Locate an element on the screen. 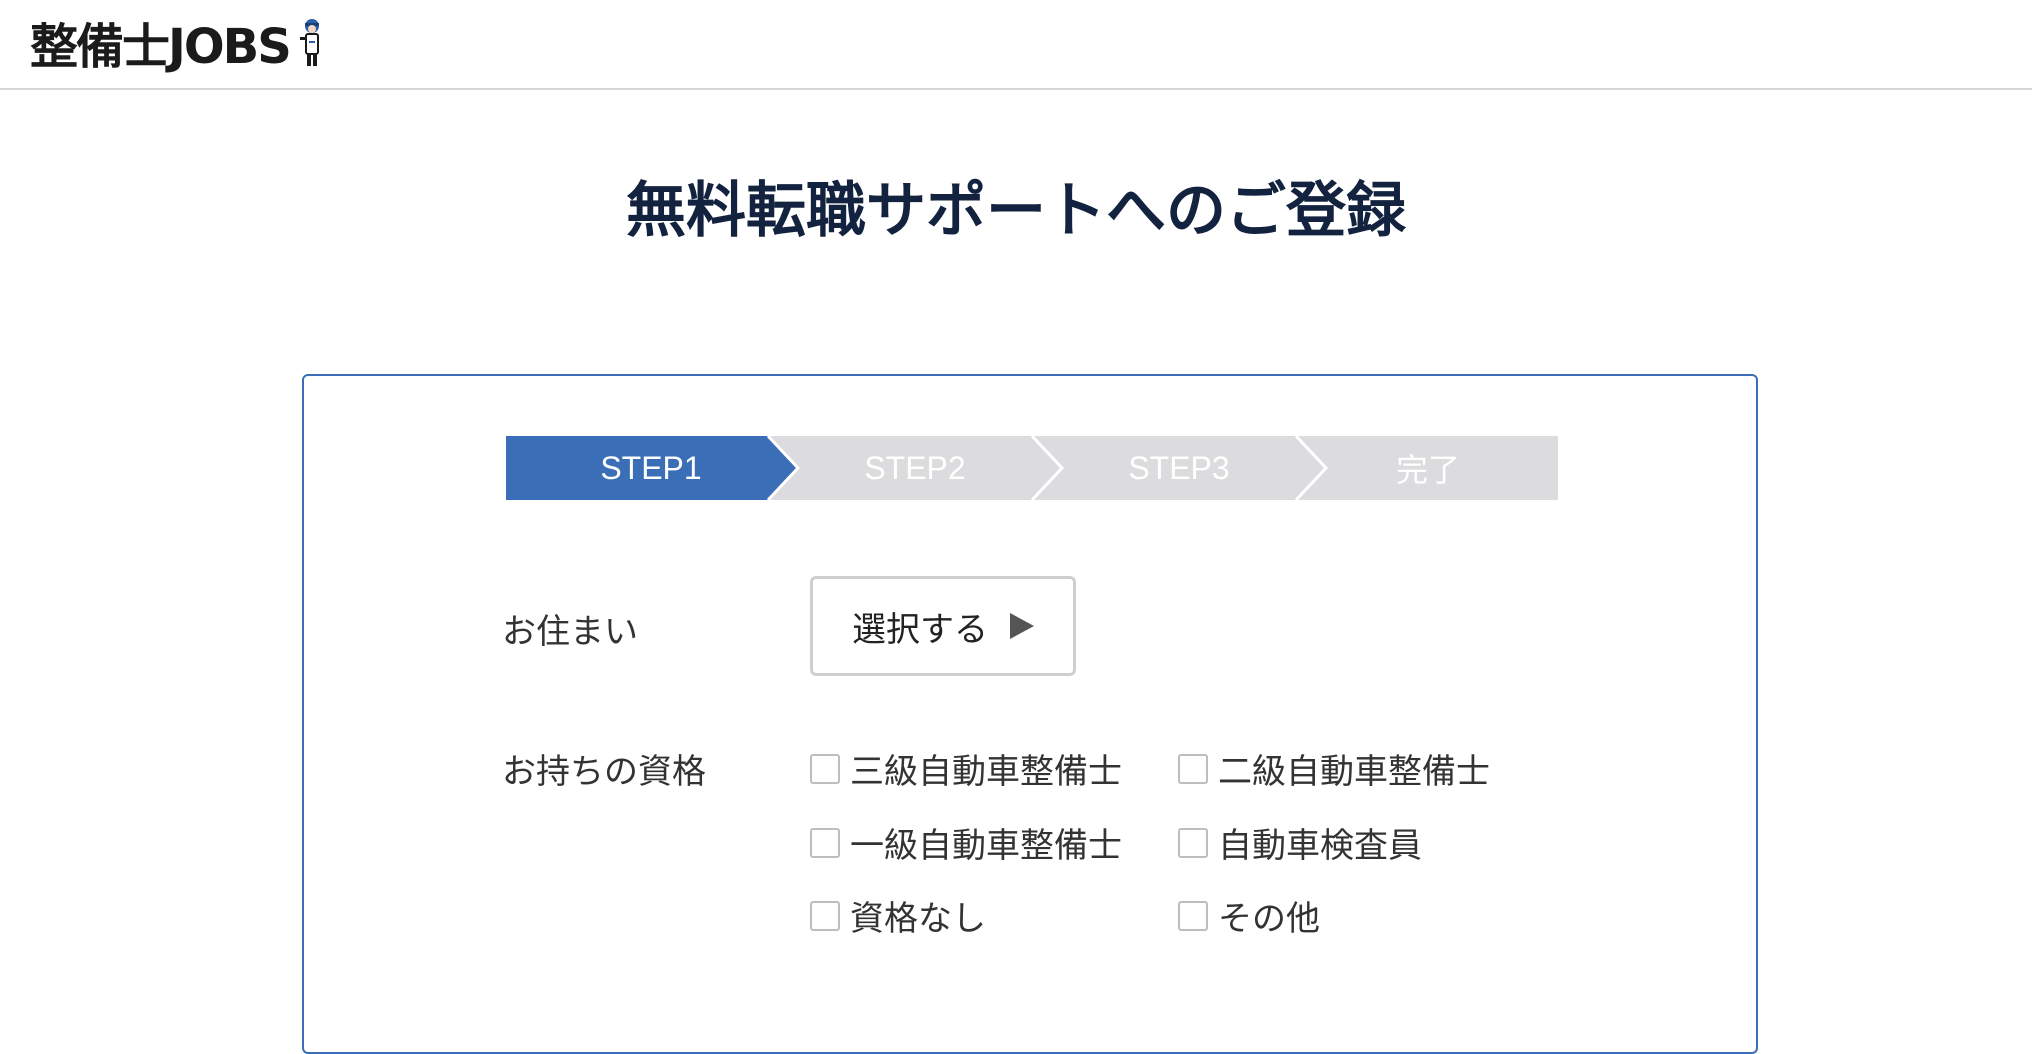 Image resolution: width=2032 pixels, height=1054 pixels. residence-label: お住まい is located at coordinates (570, 632).